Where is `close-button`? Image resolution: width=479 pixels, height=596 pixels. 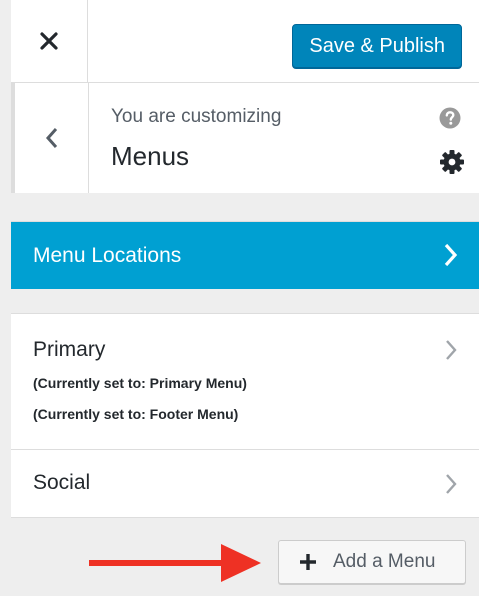 close-button is located at coordinates (49, 41).